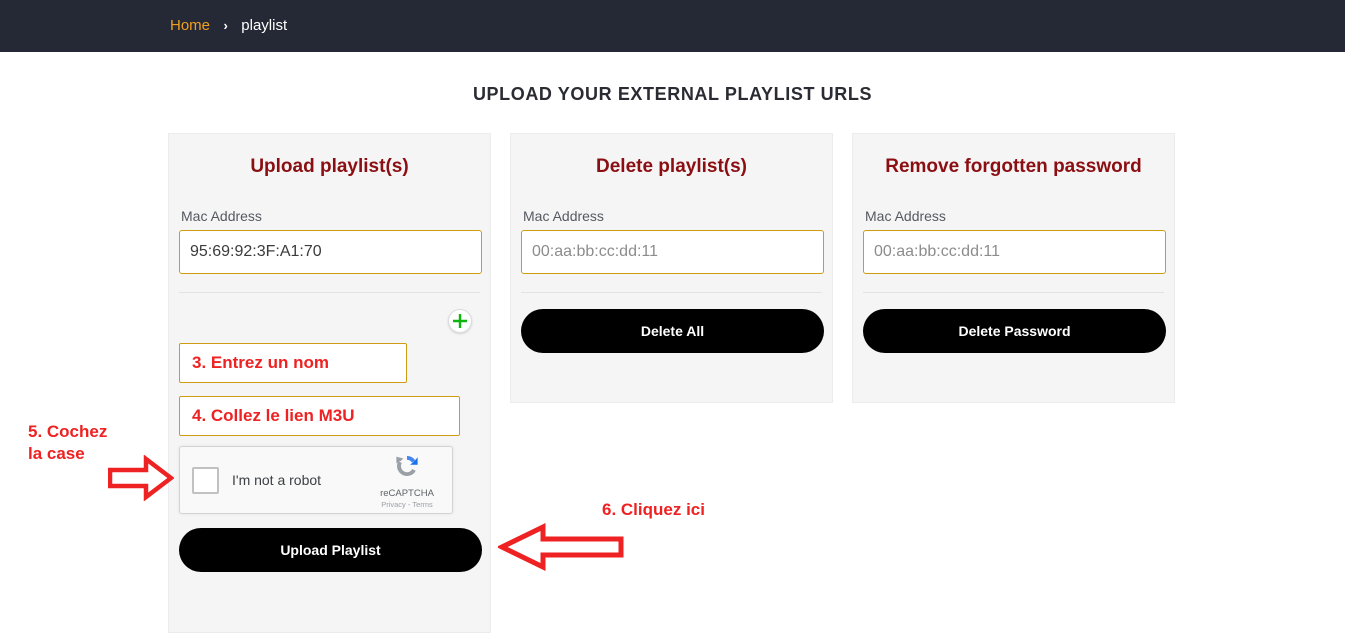 The height and width of the screenshot is (633, 1345). I want to click on mac-address-input-password, so click(1014, 252).